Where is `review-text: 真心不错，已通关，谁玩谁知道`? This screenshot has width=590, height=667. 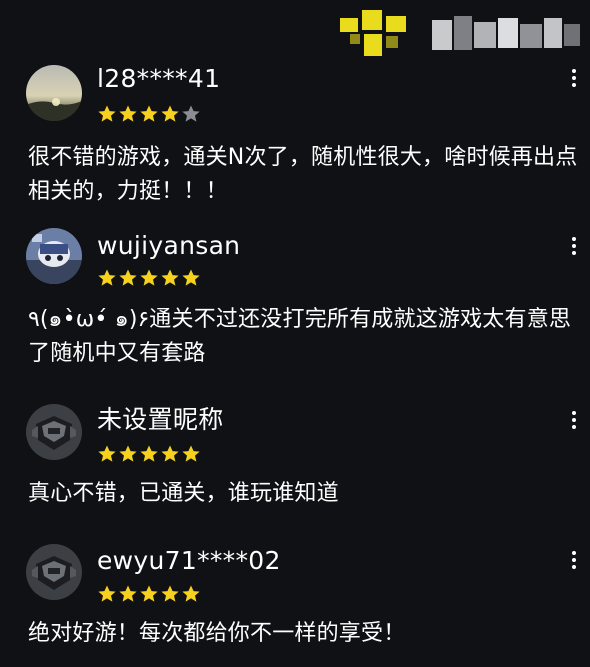
review-text: 真心不错，已通关，谁玩谁知道 is located at coordinates (183, 493).